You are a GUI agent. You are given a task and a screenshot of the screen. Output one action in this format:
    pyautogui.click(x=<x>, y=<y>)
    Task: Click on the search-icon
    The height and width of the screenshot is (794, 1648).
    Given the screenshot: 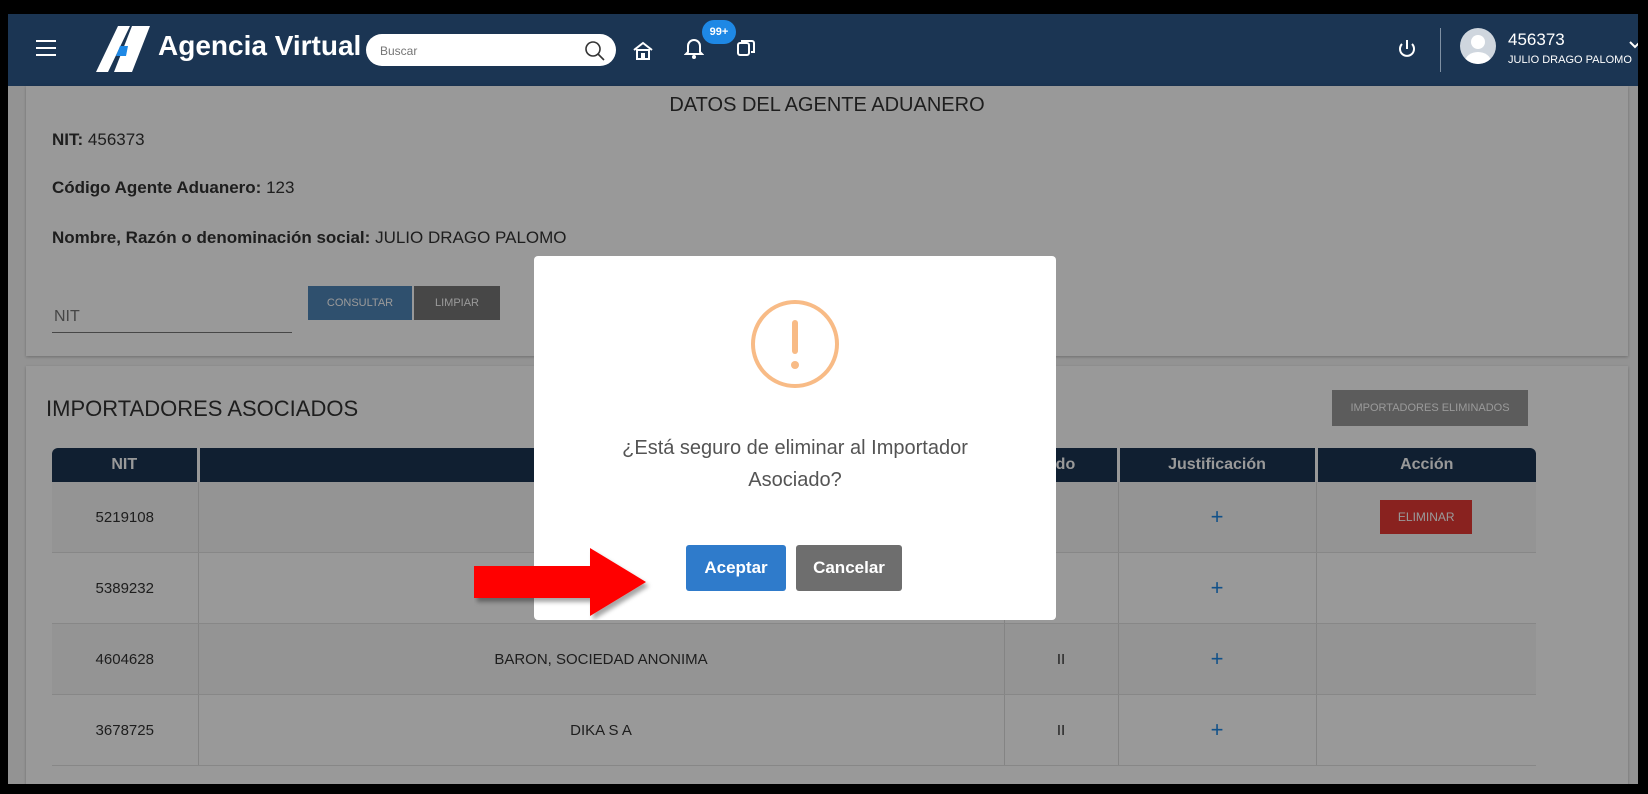 What is the action you would take?
    pyautogui.click(x=595, y=51)
    